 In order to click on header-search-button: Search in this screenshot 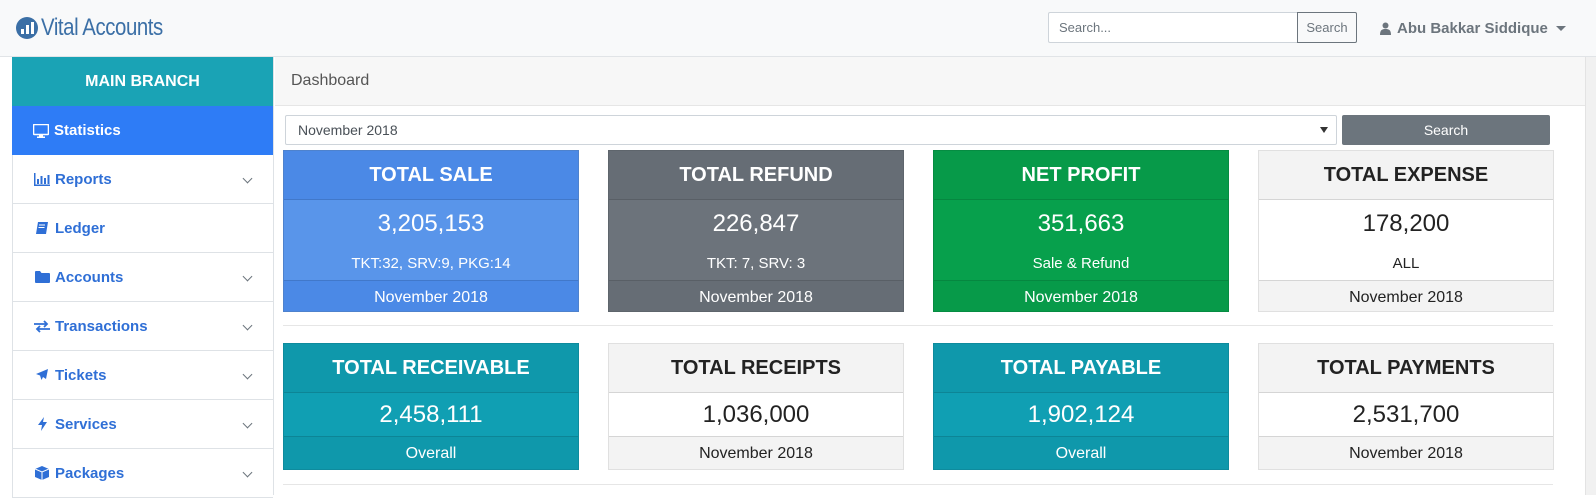, I will do `click(1327, 27)`.